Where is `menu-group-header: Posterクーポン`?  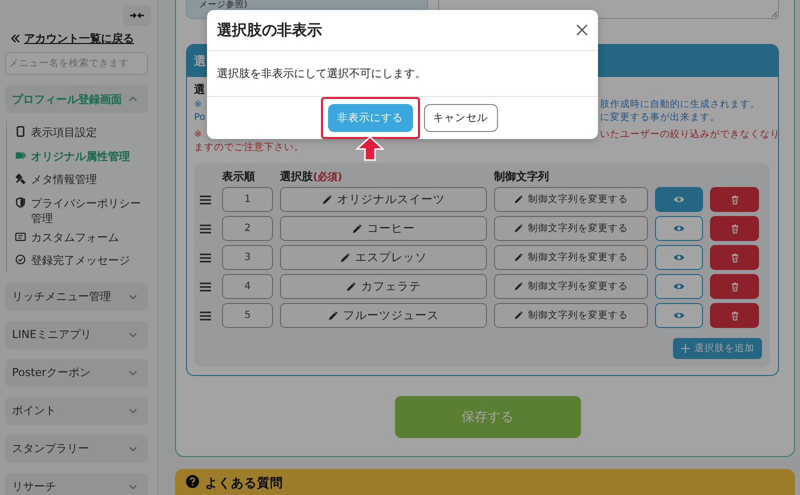
menu-group-header: Posterクーポン is located at coordinates (76, 372).